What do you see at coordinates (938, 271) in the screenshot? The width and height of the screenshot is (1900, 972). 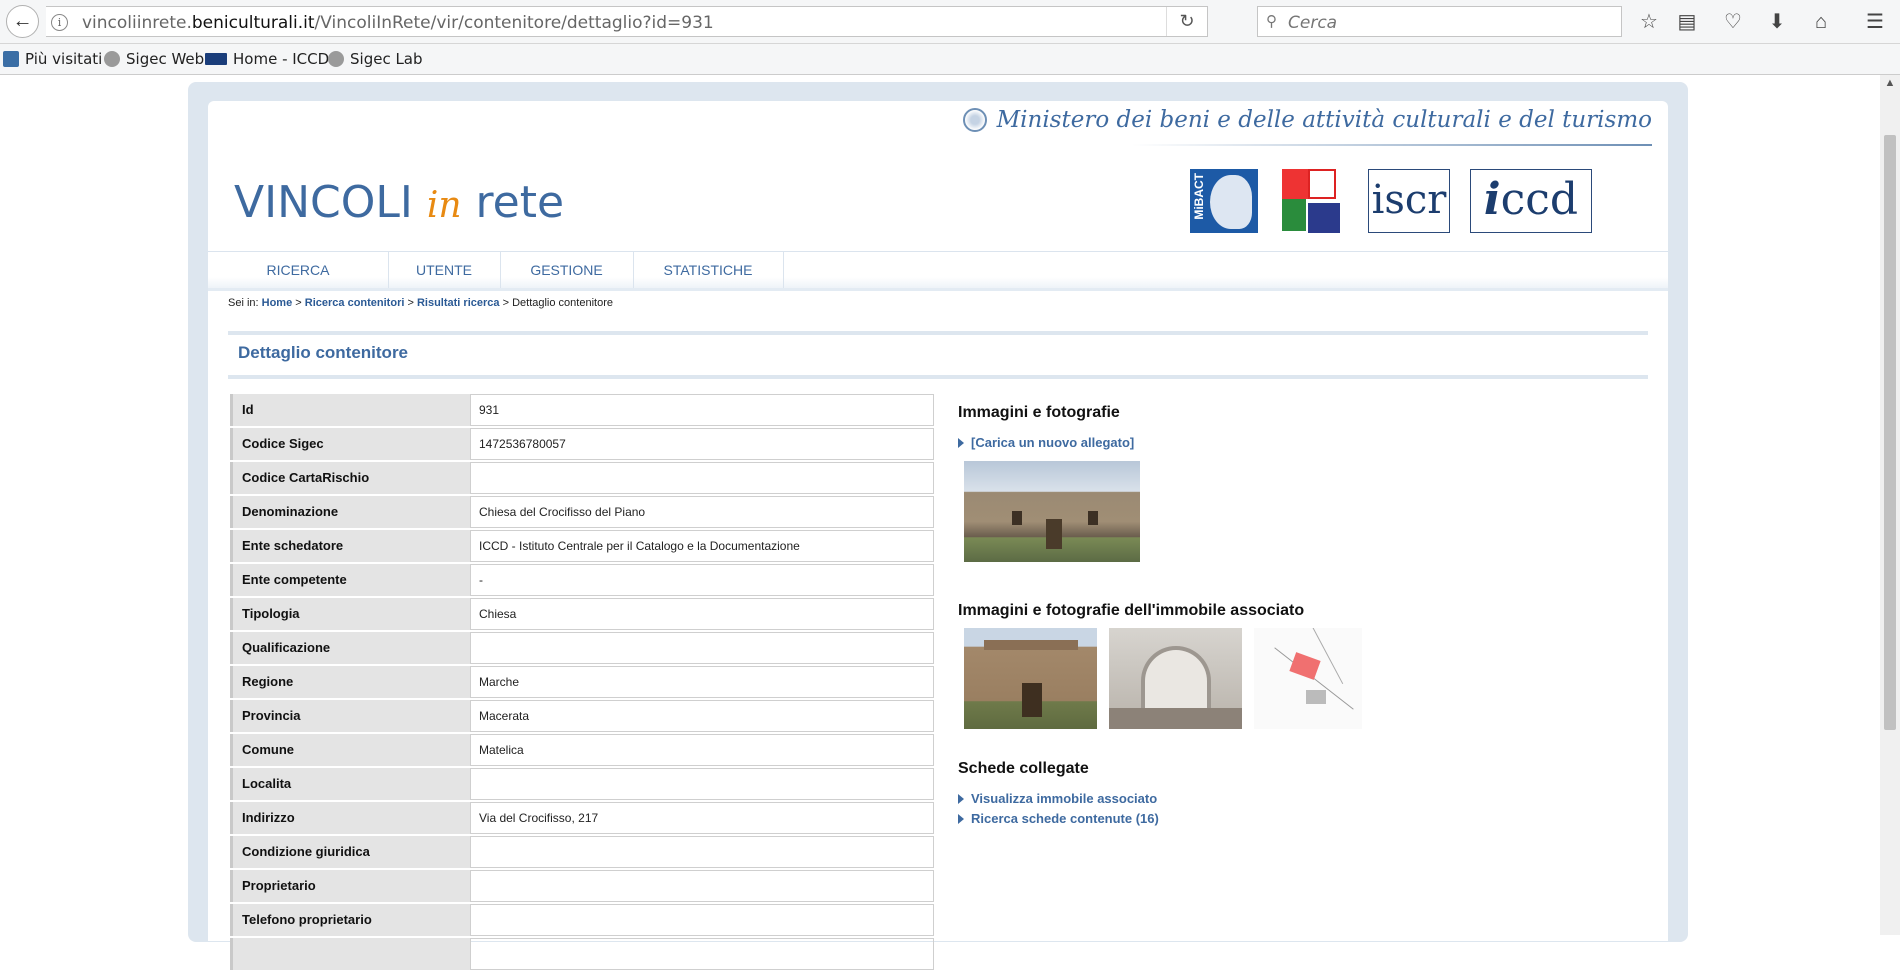 I see `main-nav: RICERCA UTENTE GESTIONE STATISTICHE` at bounding box center [938, 271].